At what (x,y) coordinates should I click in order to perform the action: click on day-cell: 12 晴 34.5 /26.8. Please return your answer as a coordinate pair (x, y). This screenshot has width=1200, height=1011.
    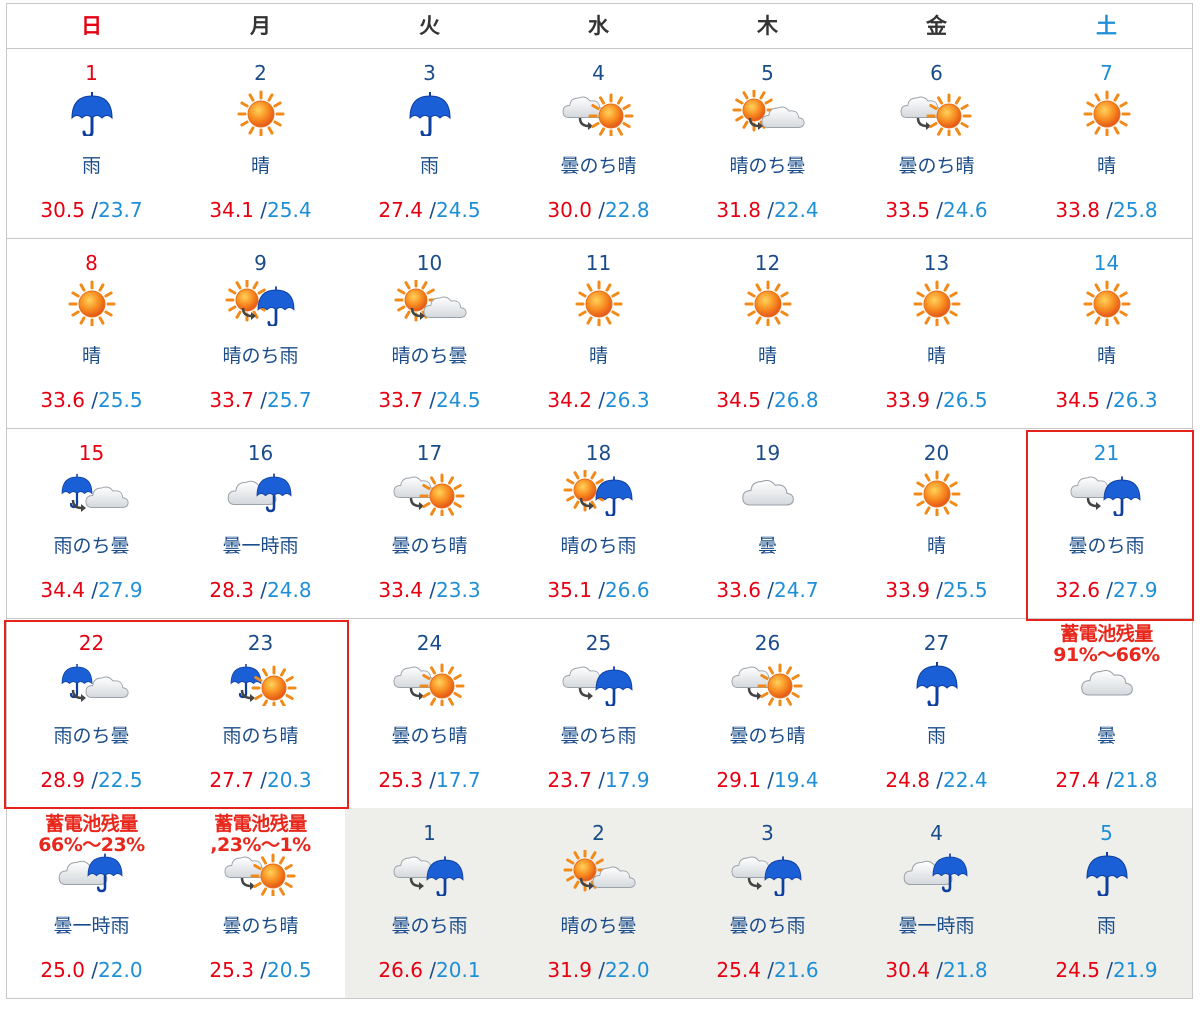
    Looking at the image, I should click on (767, 333).